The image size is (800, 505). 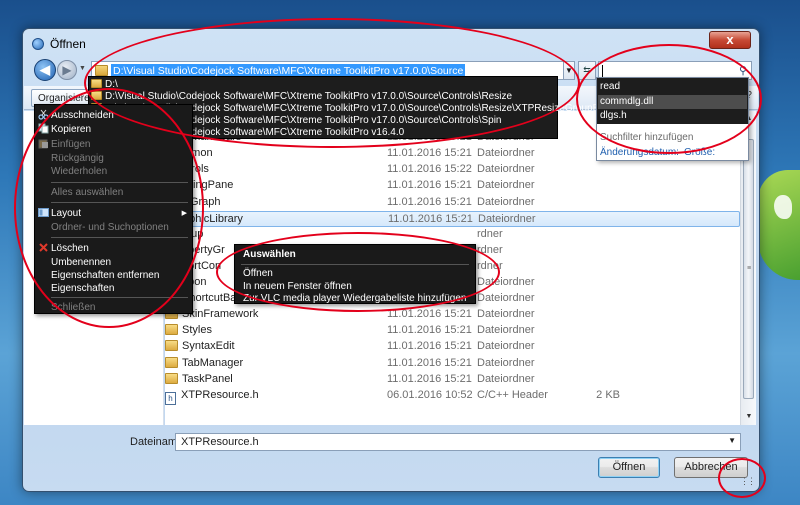 What do you see at coordinates (269, 254) in the screenshot?
I see `menu-header-select: Auswählen` at bounding box center [269, 254].